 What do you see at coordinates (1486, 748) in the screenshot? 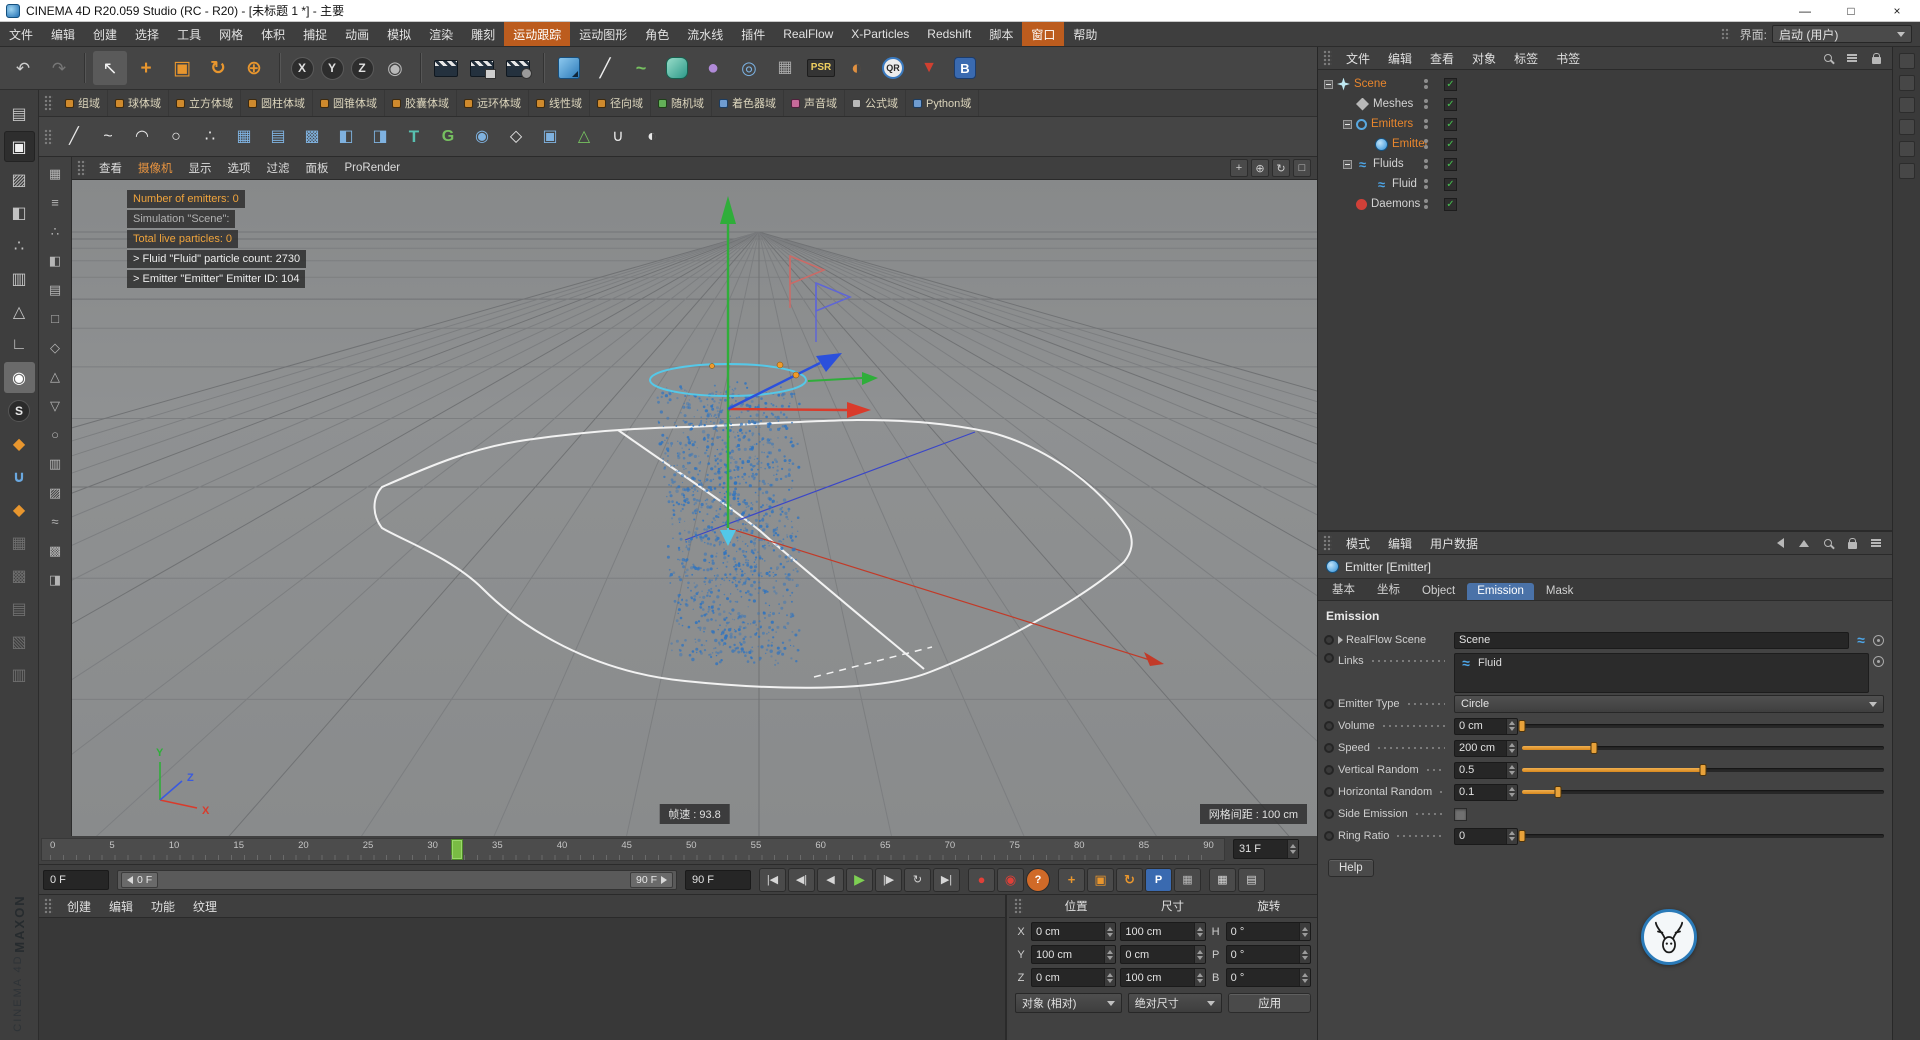
I see `speed-field: 200 cm` at bounding box center [1486, 748].